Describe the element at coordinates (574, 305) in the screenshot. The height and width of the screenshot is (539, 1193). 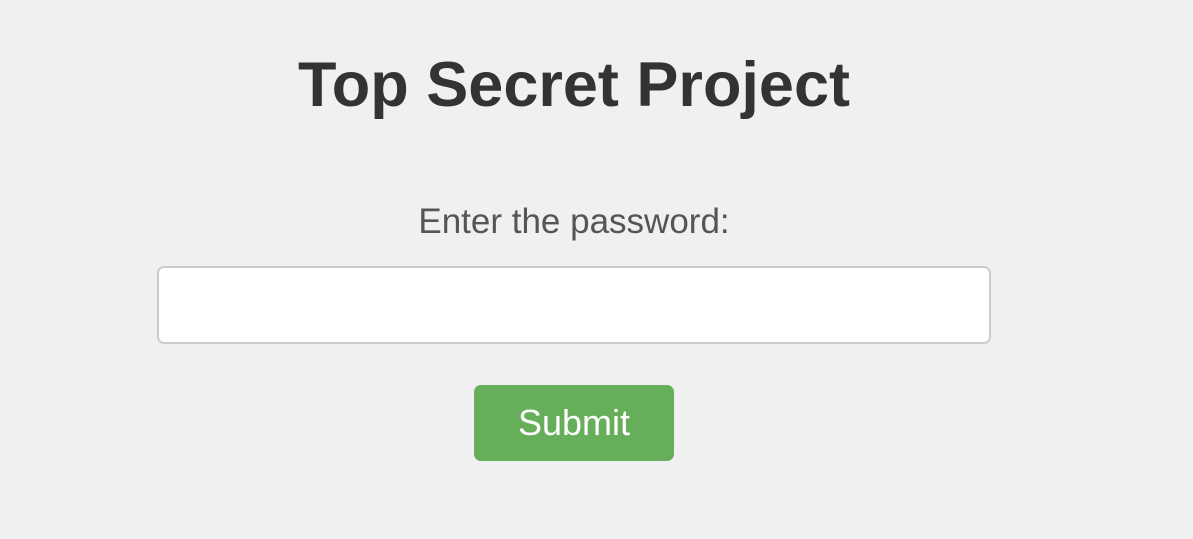
I see `password-input` at that location.